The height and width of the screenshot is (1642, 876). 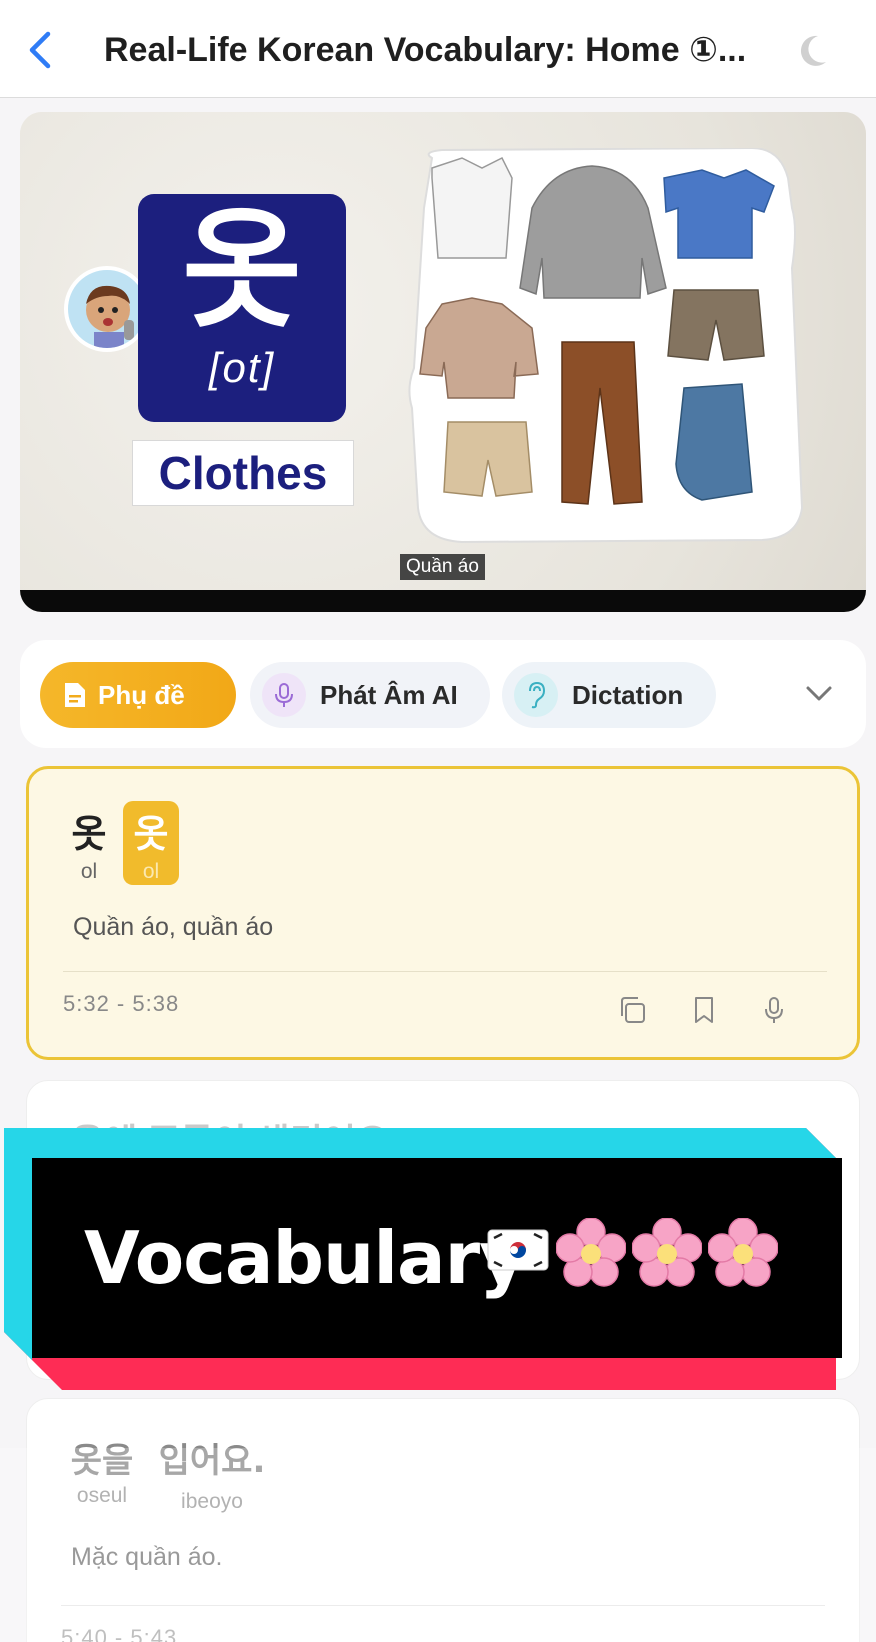 I want to click on clothes-illustration, so click(x=606, y=346).